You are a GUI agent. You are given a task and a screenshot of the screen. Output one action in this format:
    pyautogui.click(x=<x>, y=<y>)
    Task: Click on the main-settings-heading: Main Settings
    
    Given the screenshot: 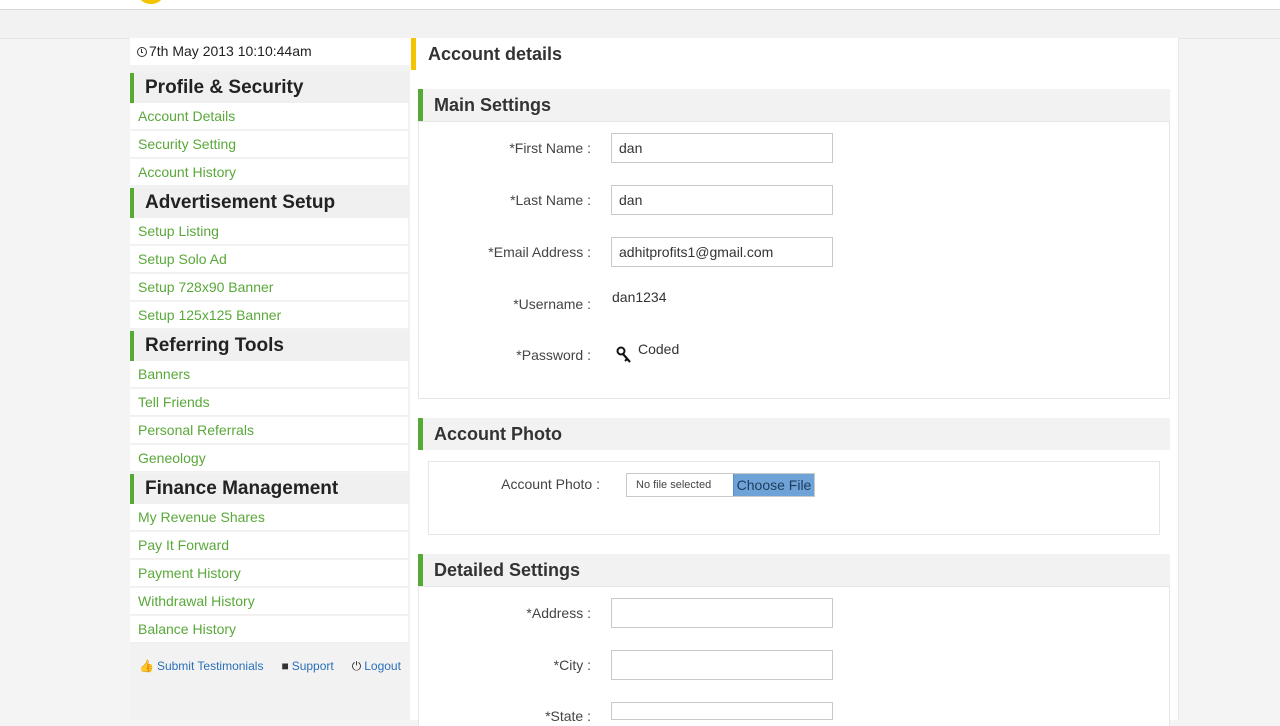 What is the action you would take?
    pyautogui.click(x=794, y=105)
    